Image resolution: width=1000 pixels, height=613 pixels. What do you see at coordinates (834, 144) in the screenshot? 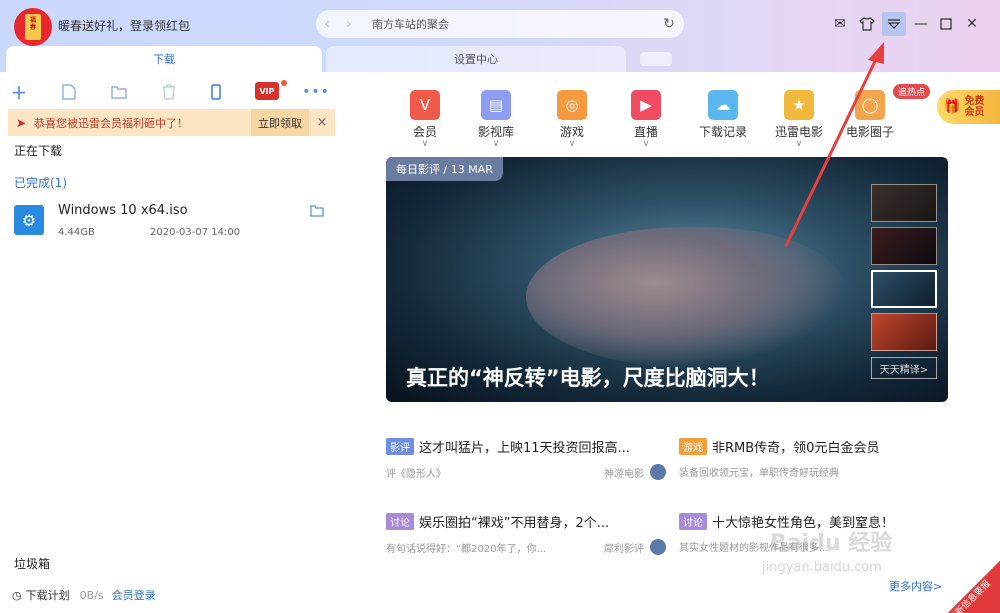
I see `annotation-arrow` at bounding box center [834, 144].